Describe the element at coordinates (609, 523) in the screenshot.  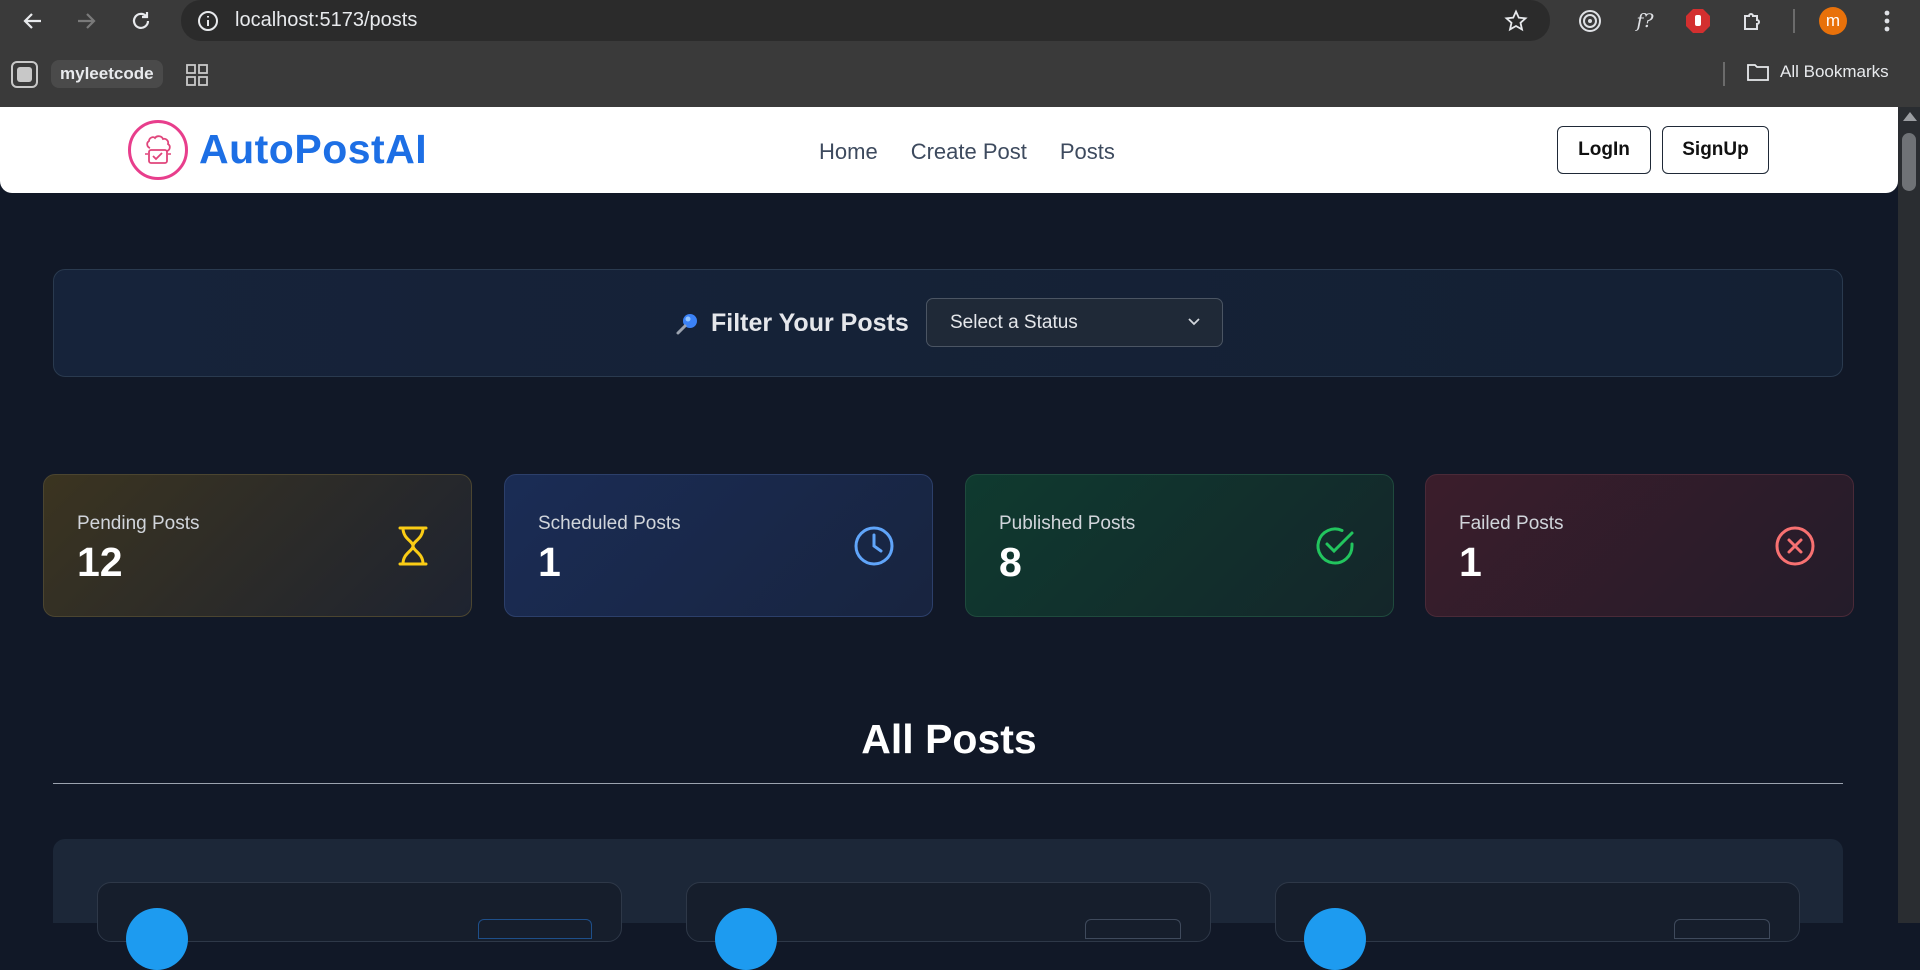
I see `stat-label: Scheduled Posts` at that location.